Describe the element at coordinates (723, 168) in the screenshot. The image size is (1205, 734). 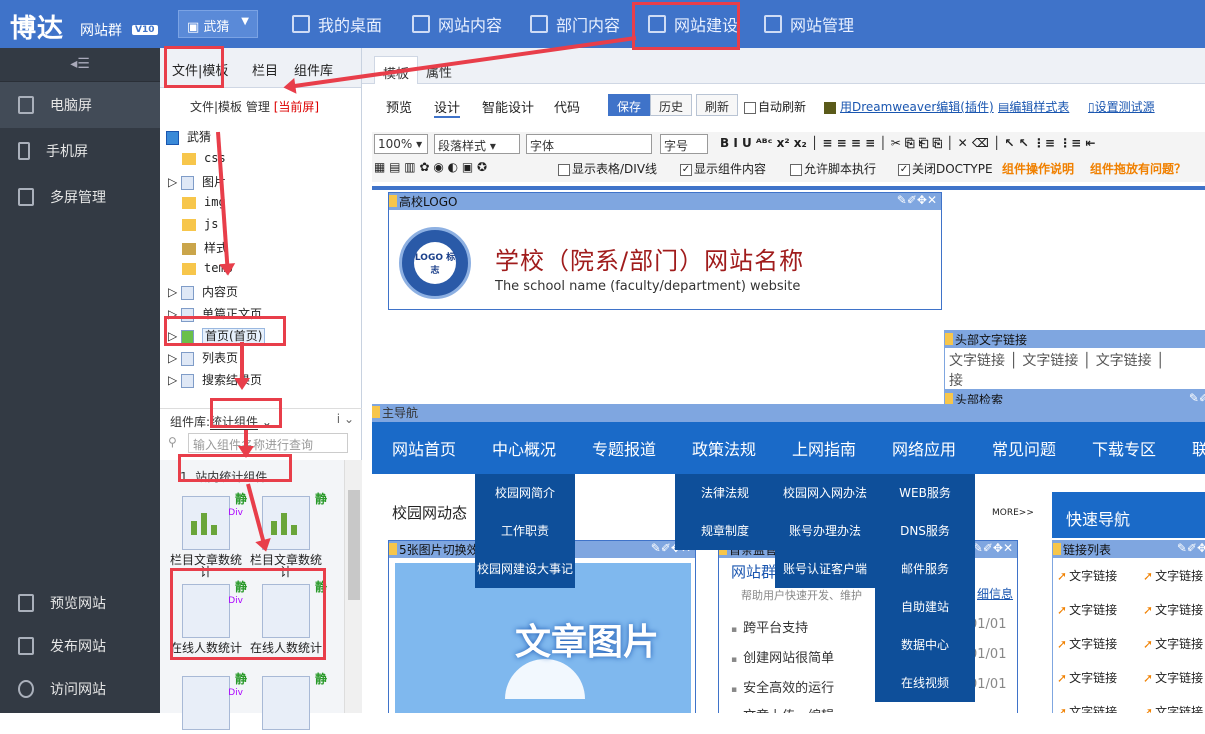
I see `show-content-checkbox: ✓ 显示组件内容` at that location.